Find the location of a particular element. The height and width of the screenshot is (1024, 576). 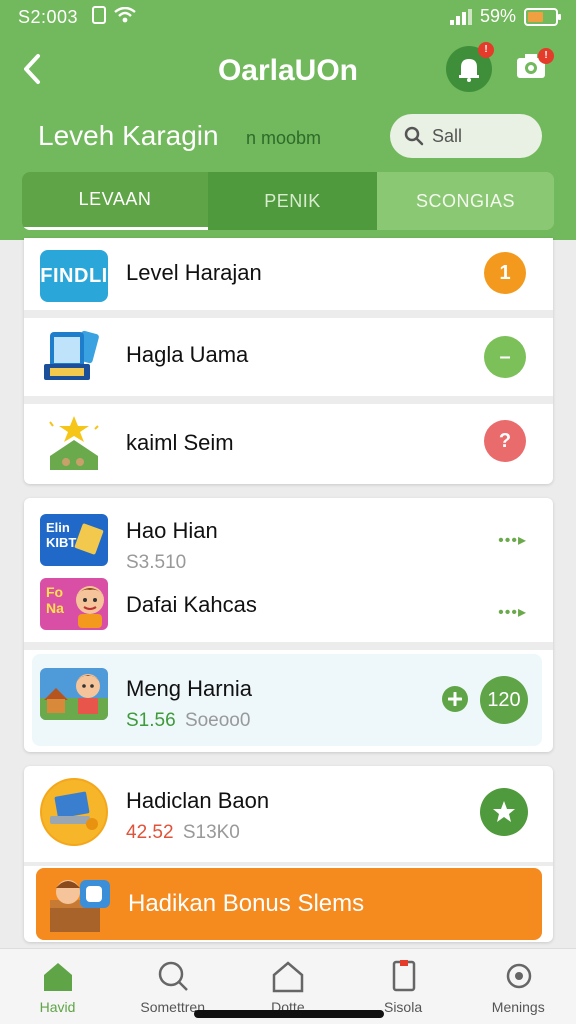

level-header: Leveh Karagin n moobm Sall is located at coordinates (288, 138).